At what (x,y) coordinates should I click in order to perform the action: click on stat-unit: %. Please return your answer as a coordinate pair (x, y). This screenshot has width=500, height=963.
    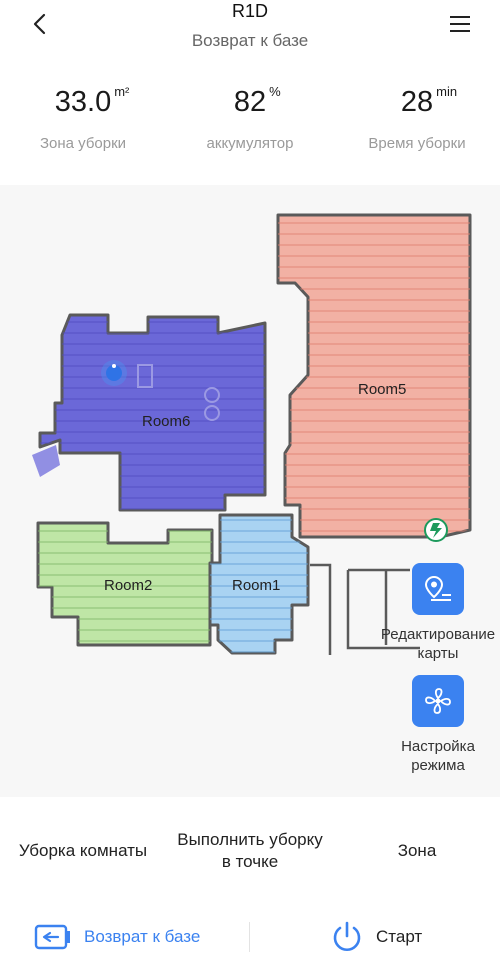
    Looking at the image, I should click on (275, 91).